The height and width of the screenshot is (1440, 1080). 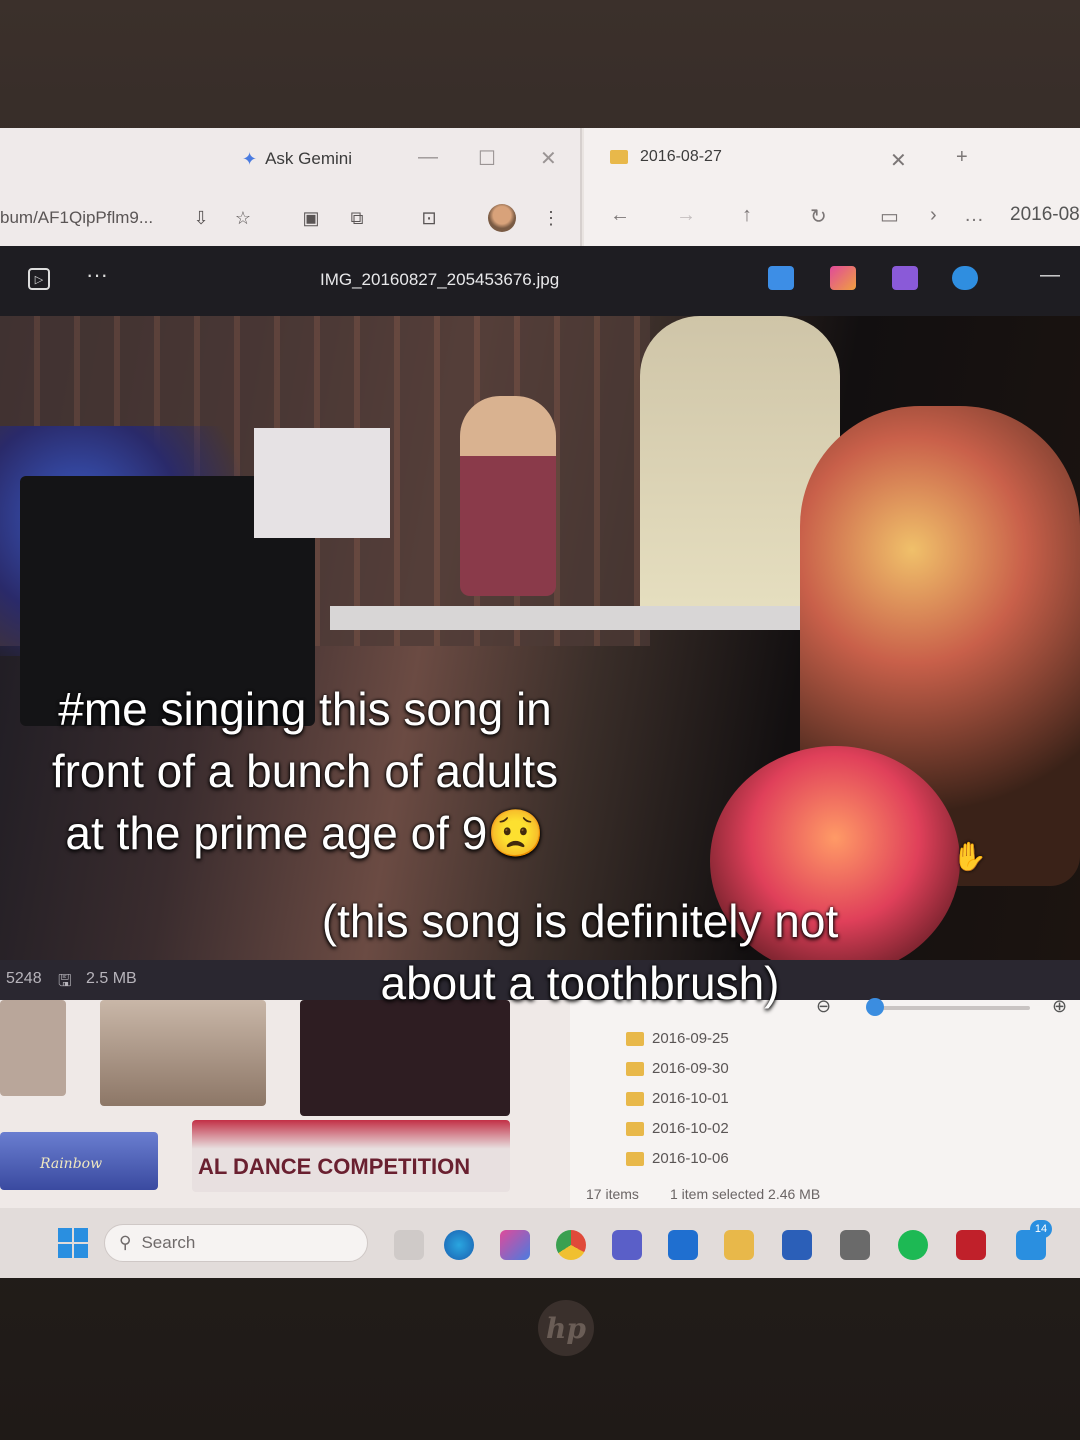 I want to click on folder-name: 2016-10-02, so click(x=690, y=1128).